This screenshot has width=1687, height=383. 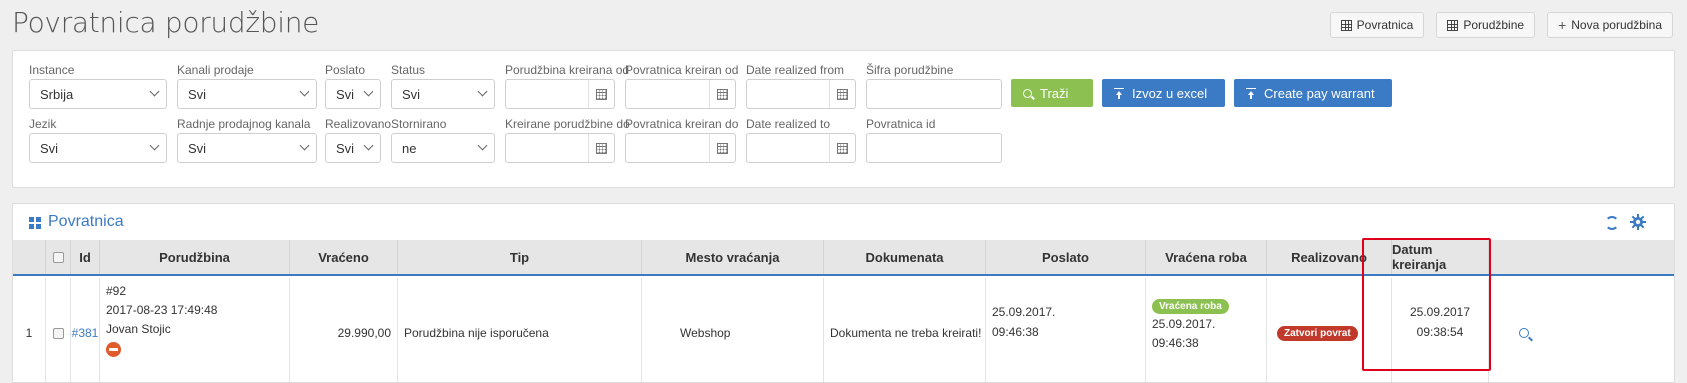 What do you see at coordinates (443, 148) in the screenshot?
I see `stornirano-select: ne` at bounding box center [443, 148].